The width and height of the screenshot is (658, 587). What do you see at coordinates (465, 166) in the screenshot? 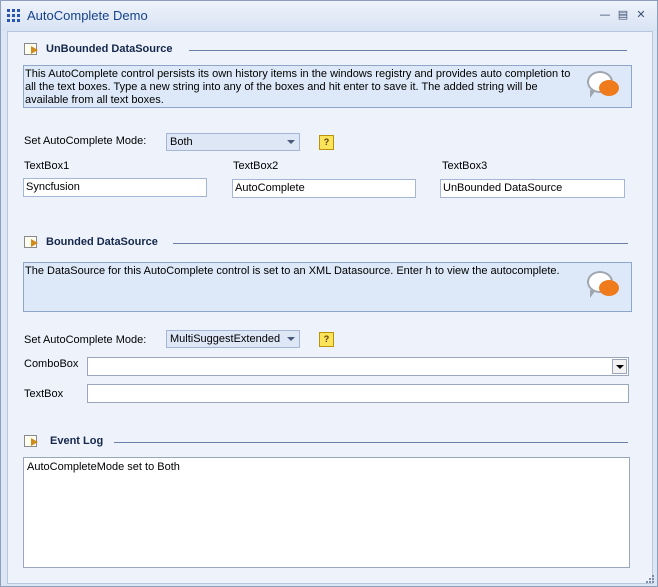
I see `textbox3-label: TextBox3` at bounding box center [465, 166].